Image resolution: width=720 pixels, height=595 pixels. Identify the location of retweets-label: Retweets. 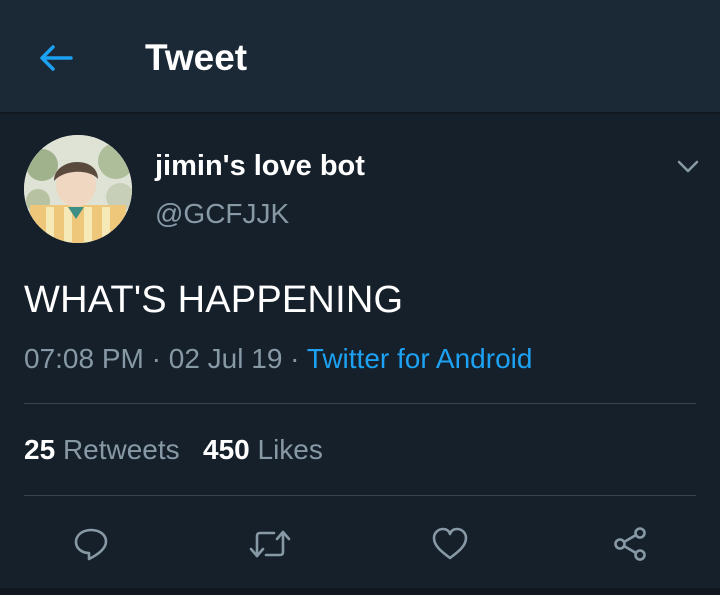
(121, 449).